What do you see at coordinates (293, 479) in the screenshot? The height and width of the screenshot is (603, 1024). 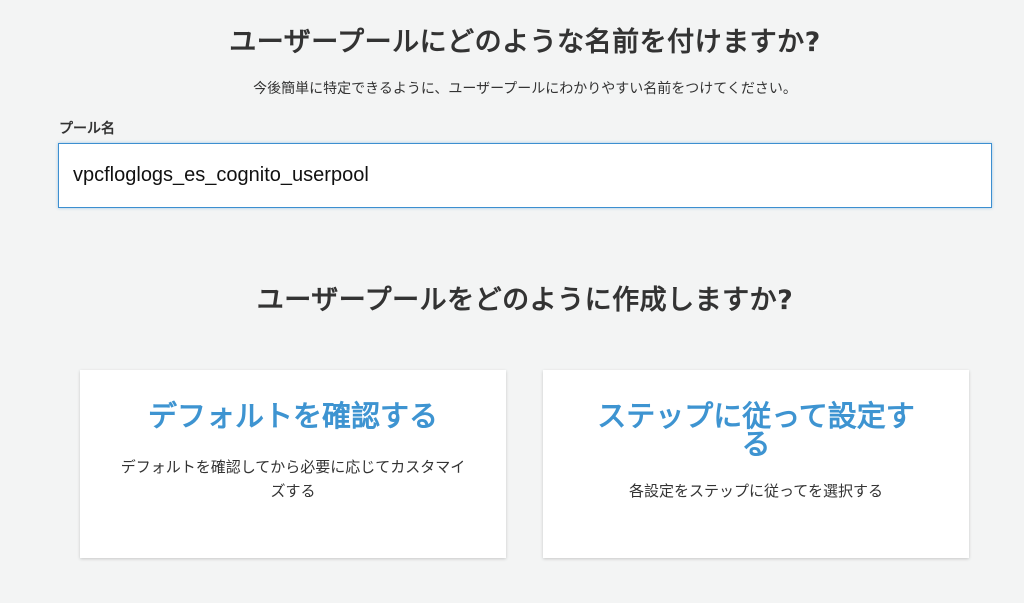 I see `review-defaults-description: デフォルトを確認してから必要に応じてカスタマイズする` at bounding box center [293, 479].